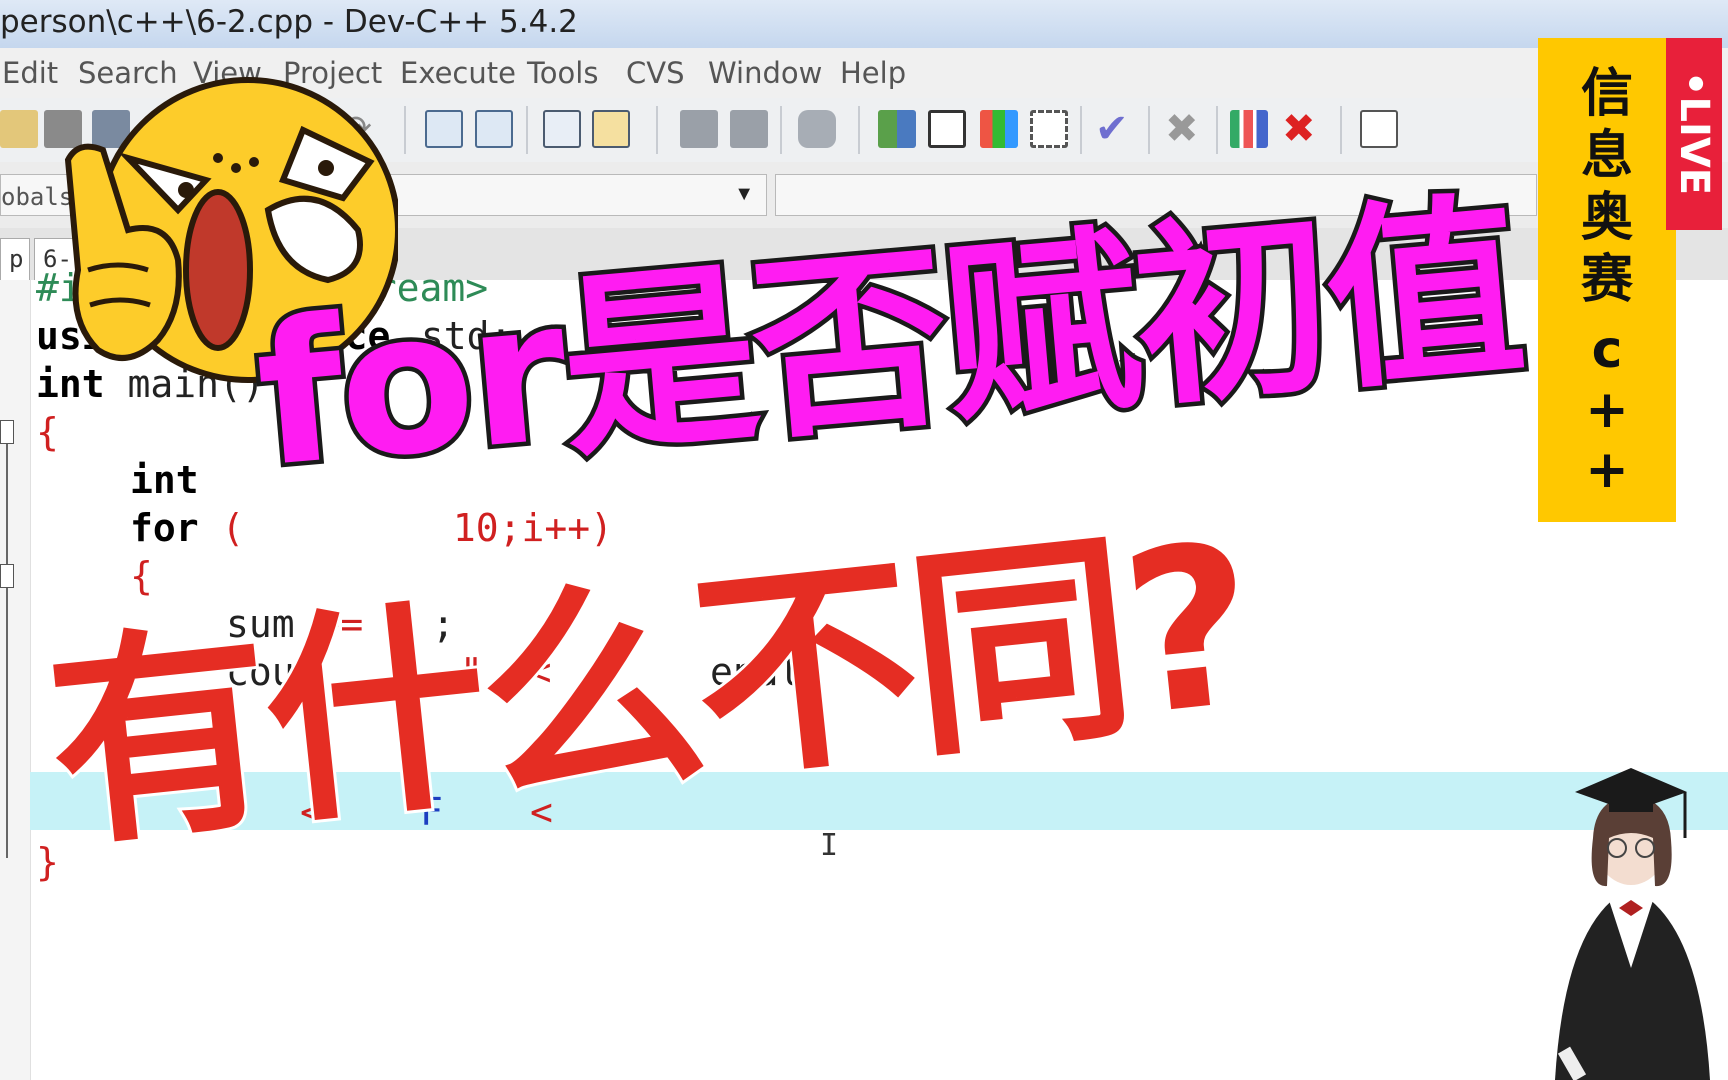 The image size is (1728, 1080). What do you see at coordinates (444, 129) in the screenshot?
I see `find-icon` at bounding box center [444, 129].